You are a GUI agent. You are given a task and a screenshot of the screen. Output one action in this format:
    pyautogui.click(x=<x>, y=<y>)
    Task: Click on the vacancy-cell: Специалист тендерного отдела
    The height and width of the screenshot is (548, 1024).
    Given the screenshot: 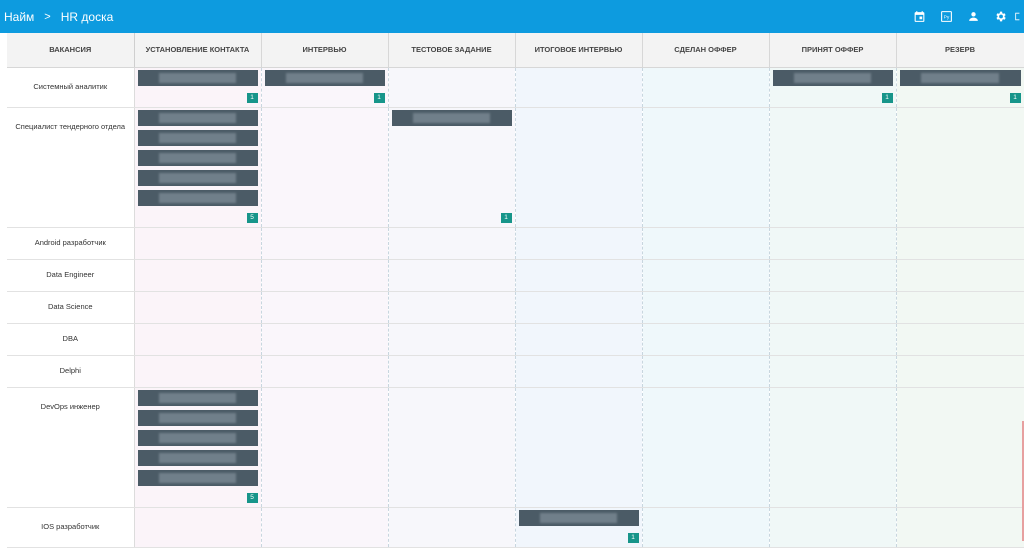 What is the action you would take?
    pyautogui.click(x=71, y=167)
    